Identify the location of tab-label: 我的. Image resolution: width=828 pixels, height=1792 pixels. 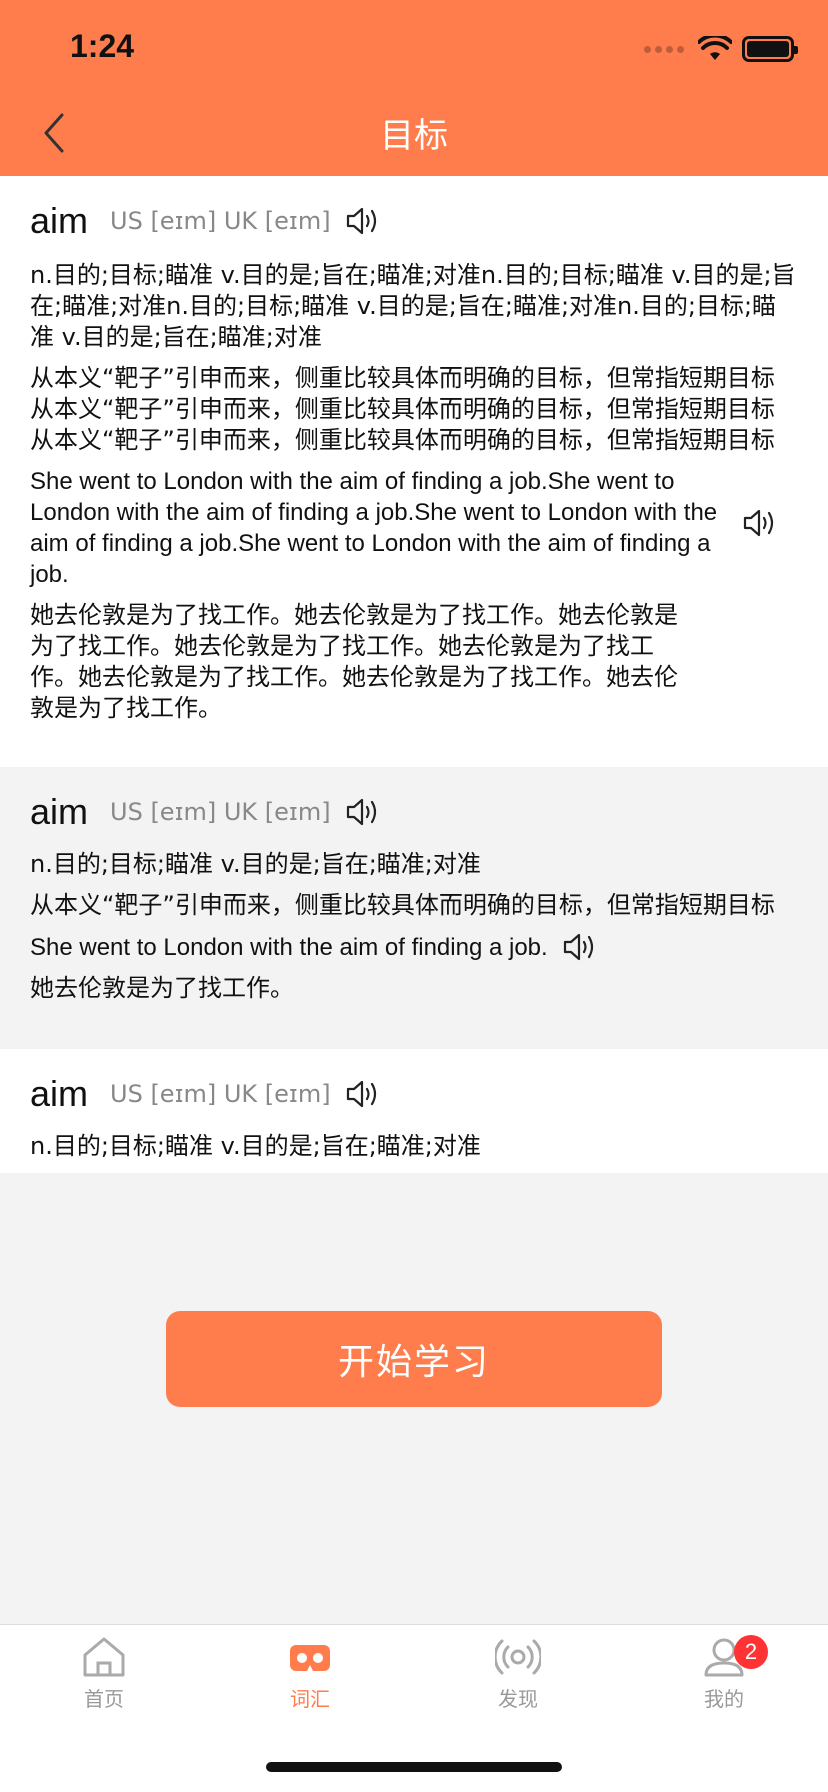
(724, 1699).